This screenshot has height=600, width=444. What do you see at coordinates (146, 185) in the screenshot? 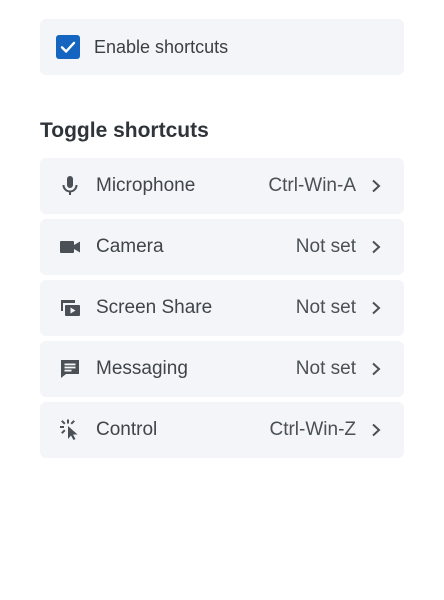
I see `shortcut-label: Microphone` at bounding box center [146, 185].